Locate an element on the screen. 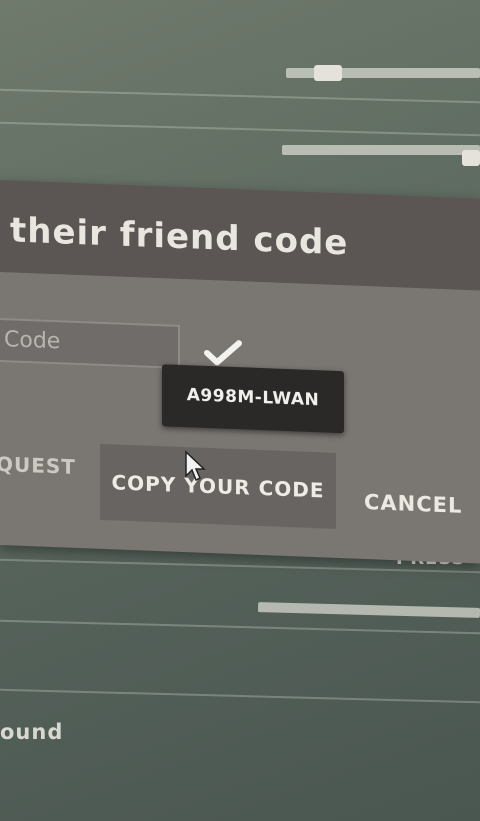 This screenshot has height=821, width=480. dialog-title: their friend code is located at coordinates (179, 237).